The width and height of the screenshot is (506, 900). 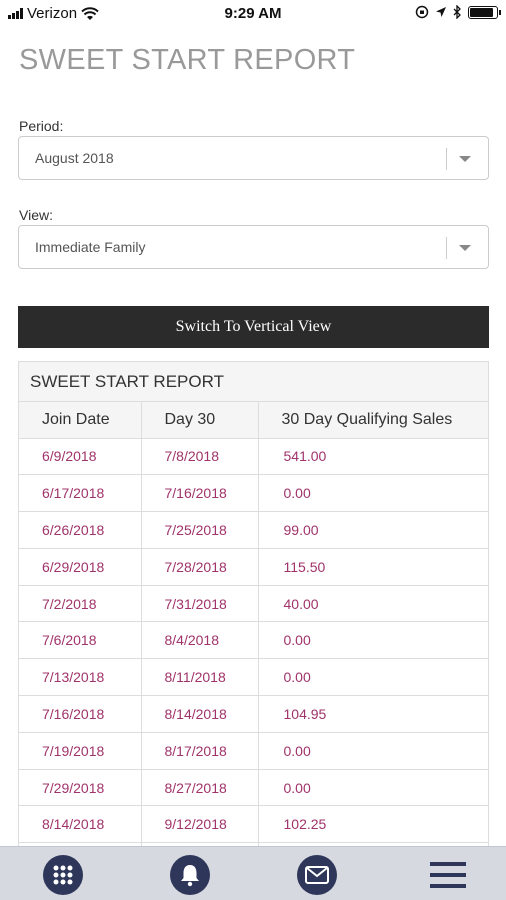 I want to click on page-title: SWEET START REPORT, so click(x=187, y=60).